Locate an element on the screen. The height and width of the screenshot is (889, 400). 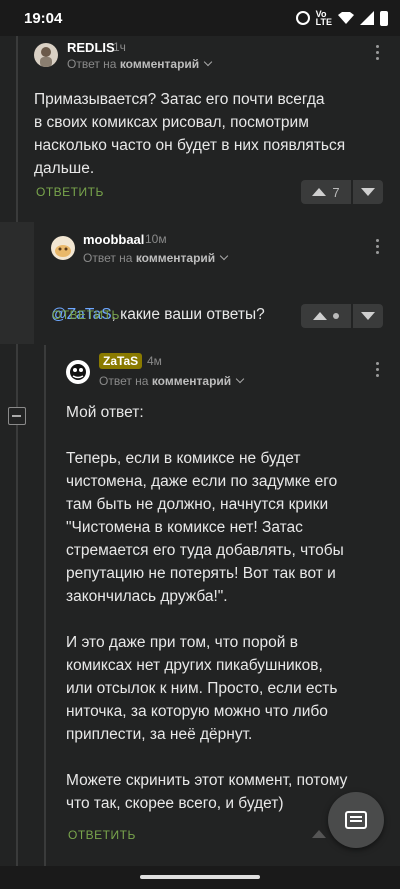
comment-time: 4м is located at coordinates (154, 361).